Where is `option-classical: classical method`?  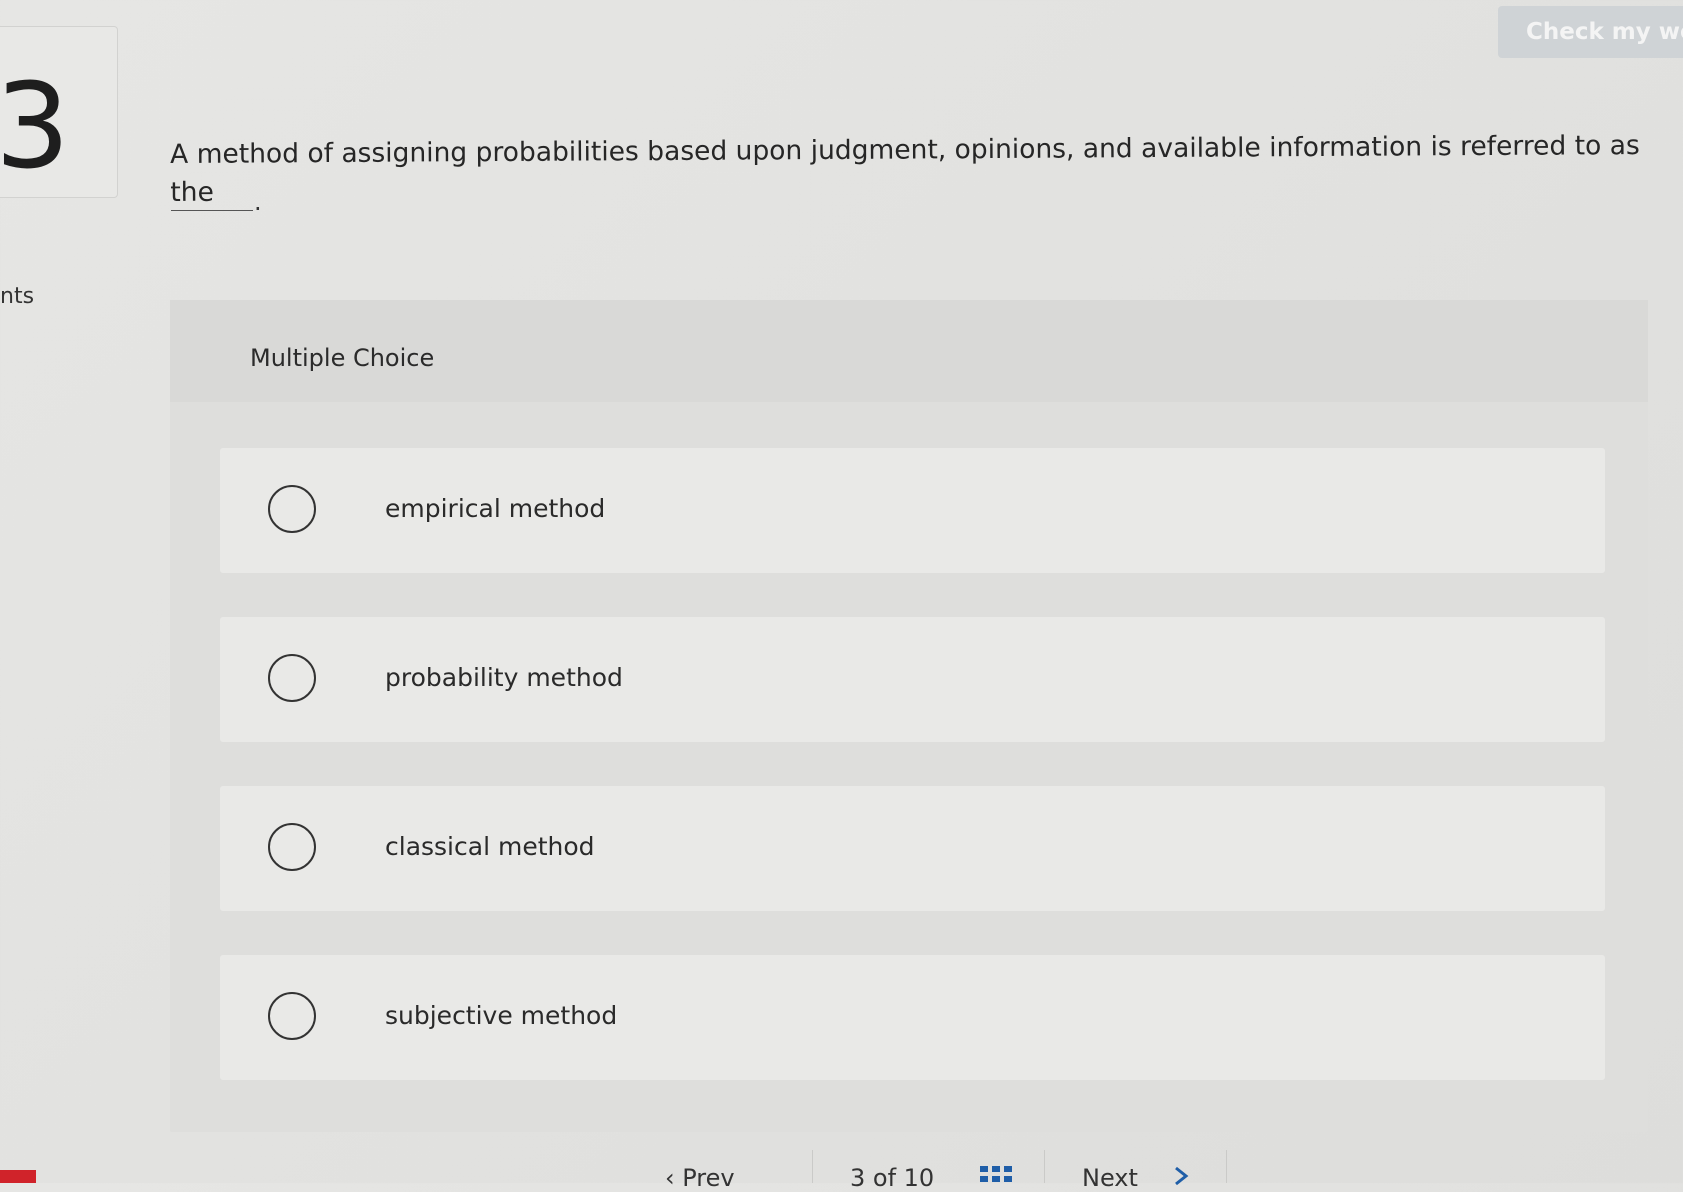 option-classical: classical method is located at coordinates (912, 848).